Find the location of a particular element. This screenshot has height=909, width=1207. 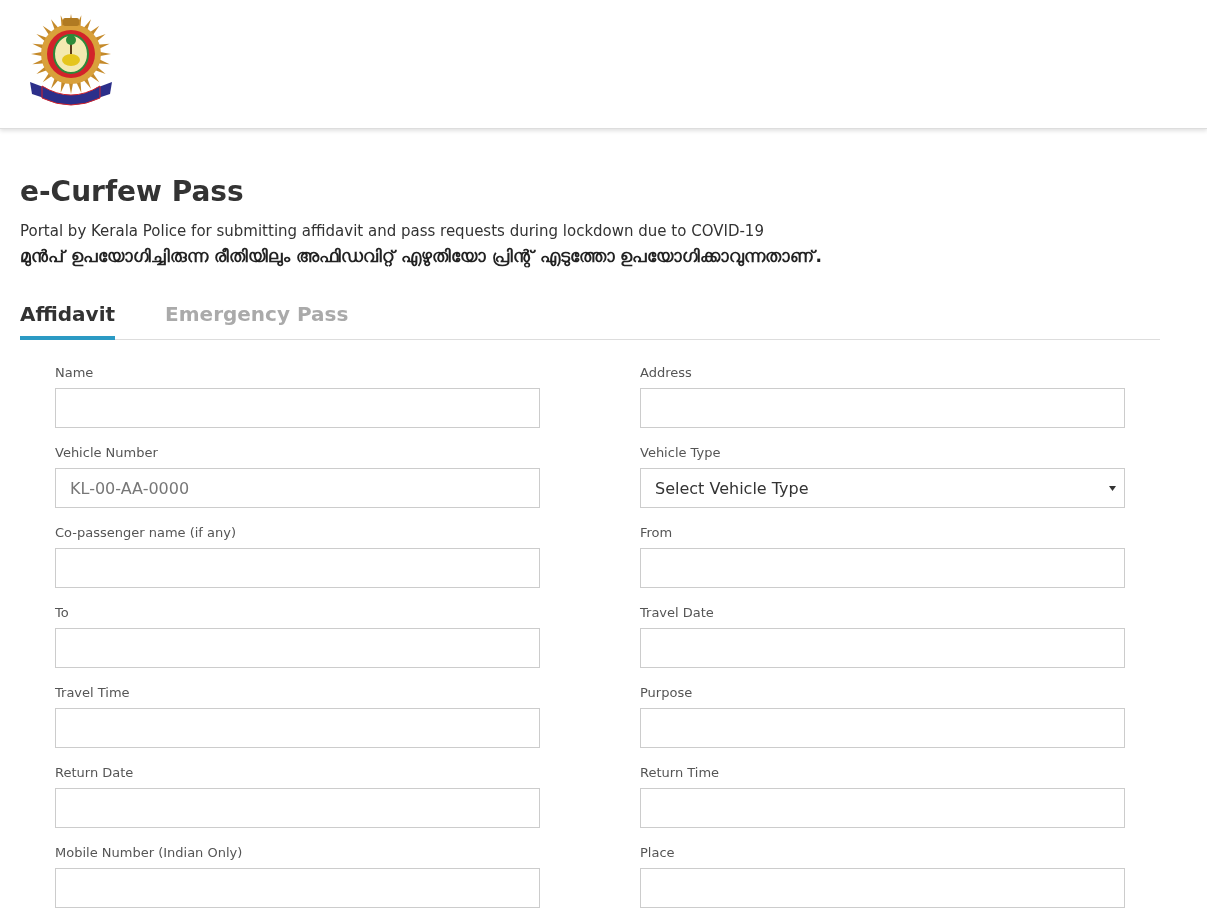

tab: Affidavit is located at coordinates (68, 318).